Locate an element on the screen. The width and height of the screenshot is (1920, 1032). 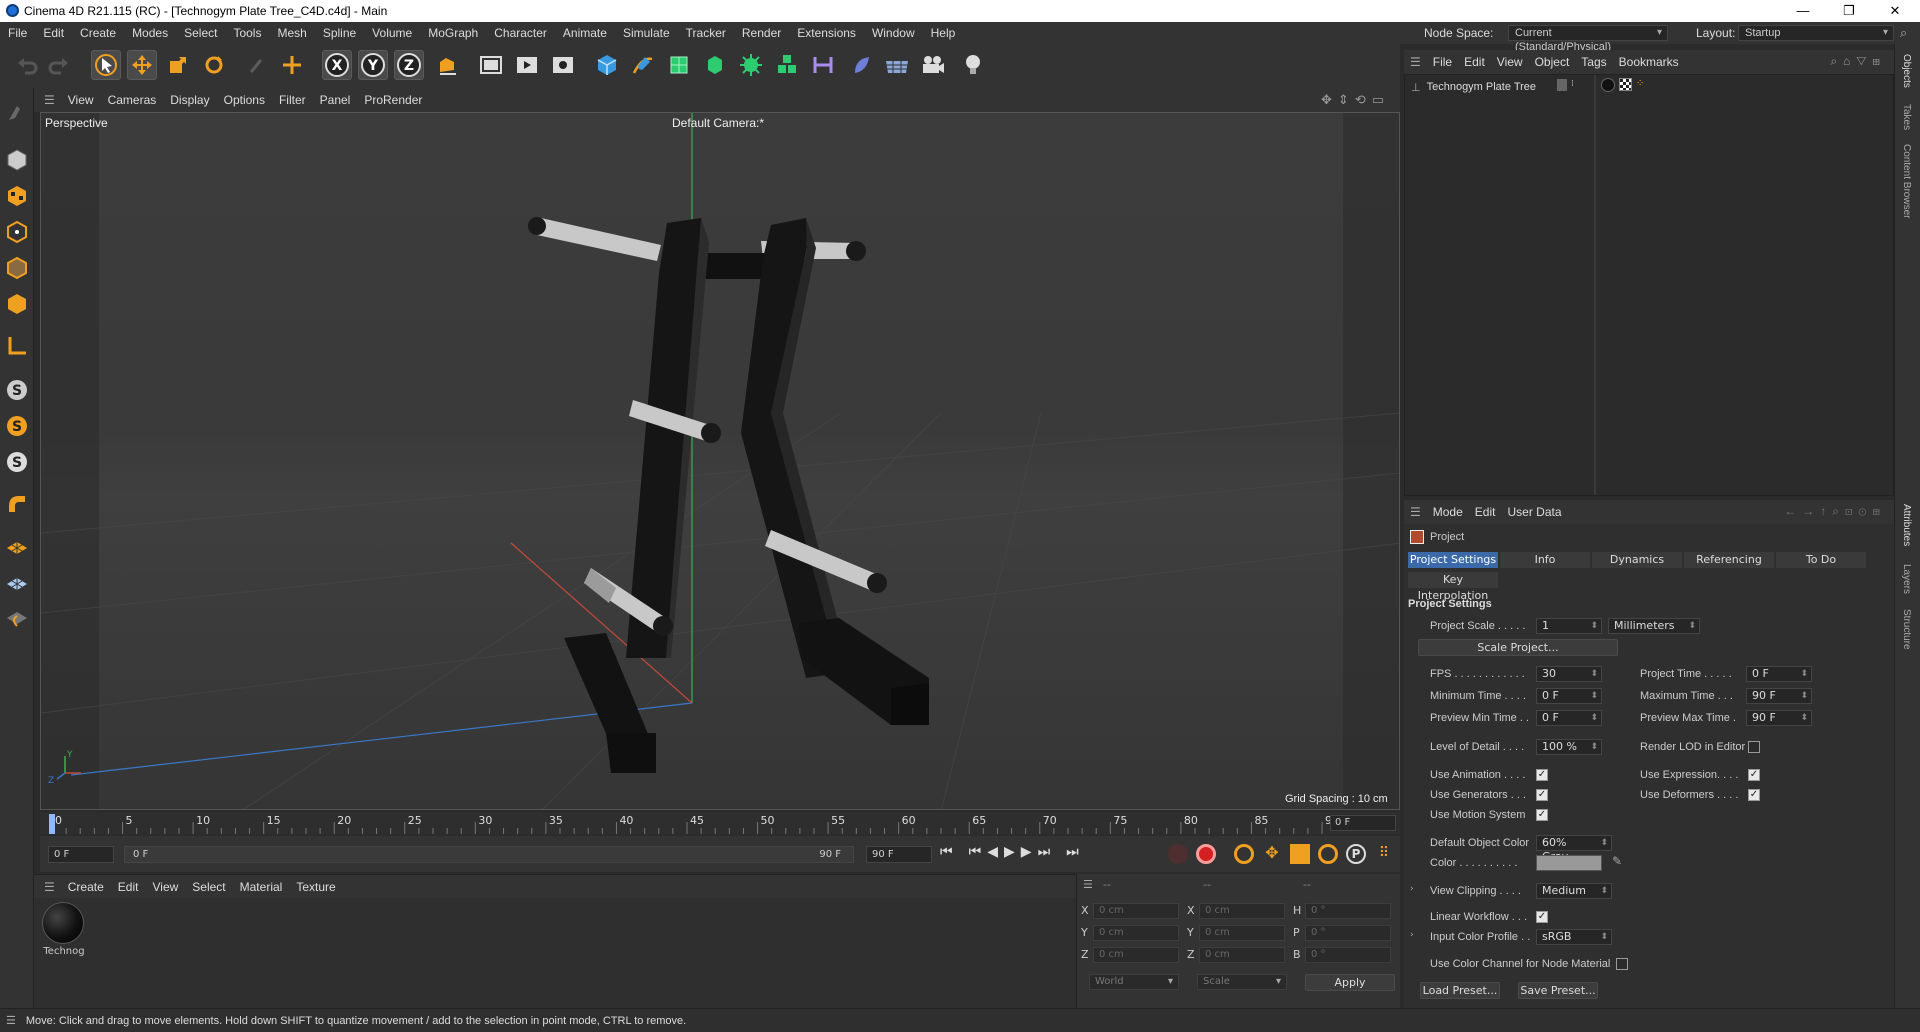
keyframe-selection-icon is located at coordinates (1244, 854).